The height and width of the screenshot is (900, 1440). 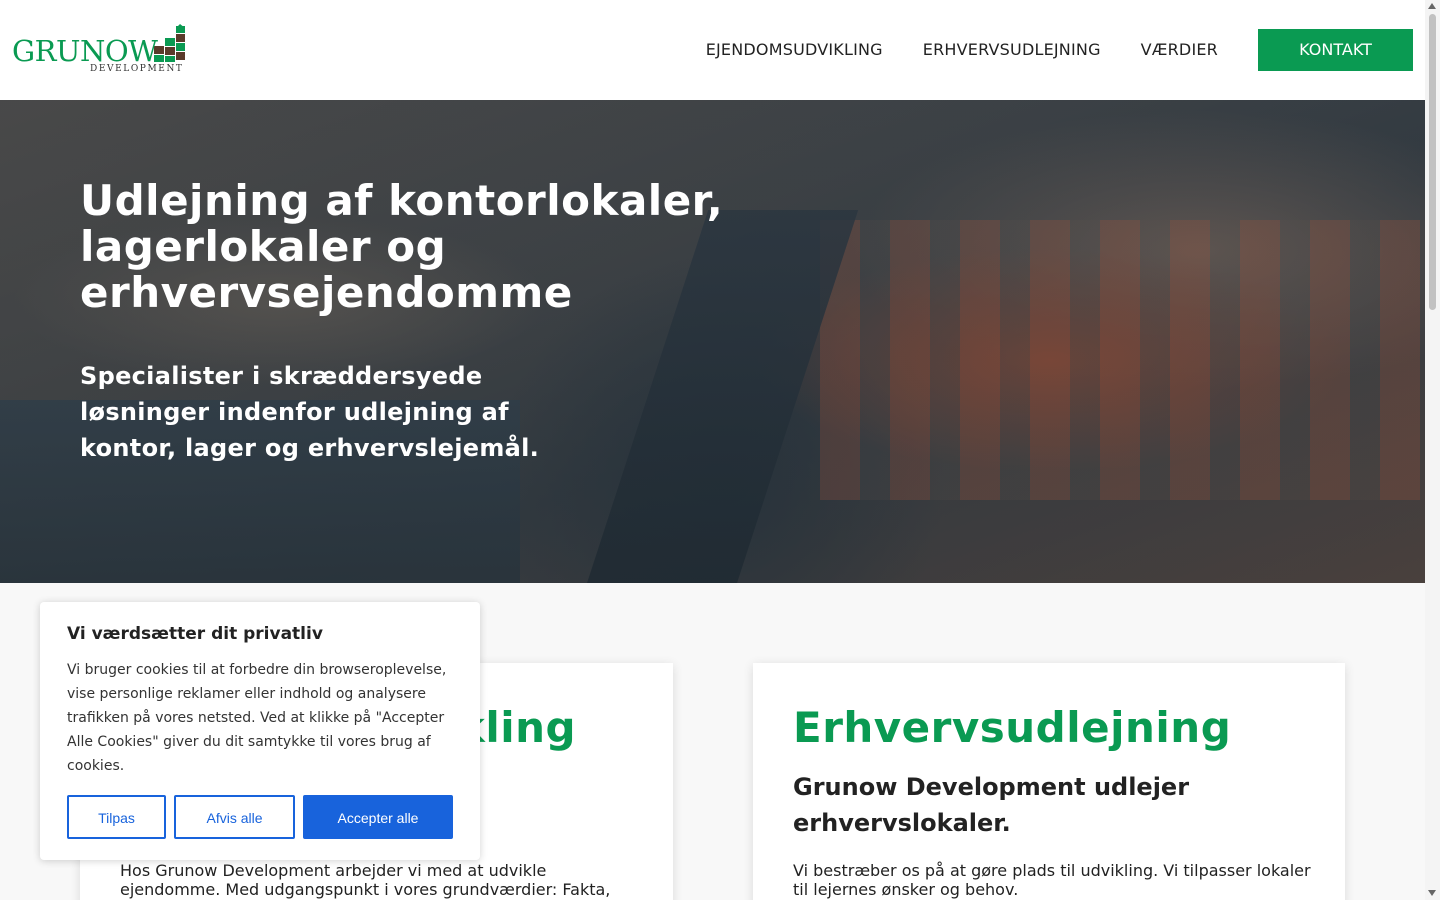 What do you see at coordinates (1012, 727) in the screenshot?
I see `card-title: Erhvervsudlejning` at bounding box center [1012, 727].